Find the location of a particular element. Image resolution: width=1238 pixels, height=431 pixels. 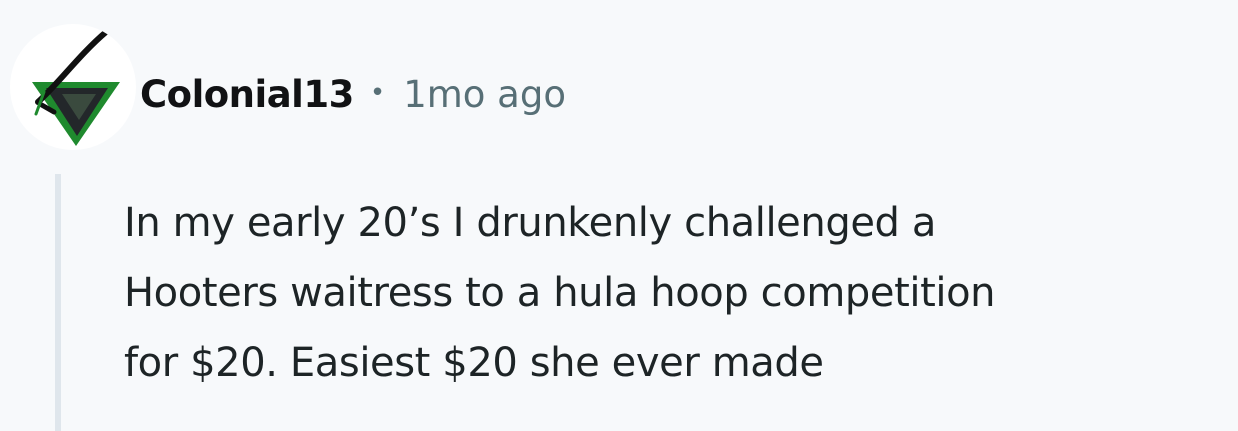

comment-meta: Colonial13 • 1mo ago is located at coordinates (353, 94).